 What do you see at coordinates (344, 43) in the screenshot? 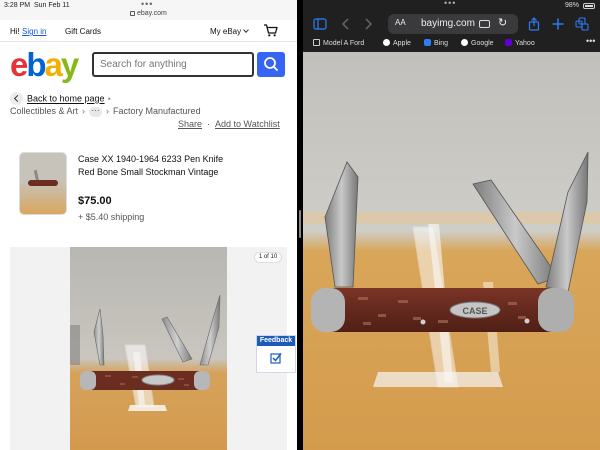
I see `bookmark-label: Model A Ford` at bounding box center [344, 43].